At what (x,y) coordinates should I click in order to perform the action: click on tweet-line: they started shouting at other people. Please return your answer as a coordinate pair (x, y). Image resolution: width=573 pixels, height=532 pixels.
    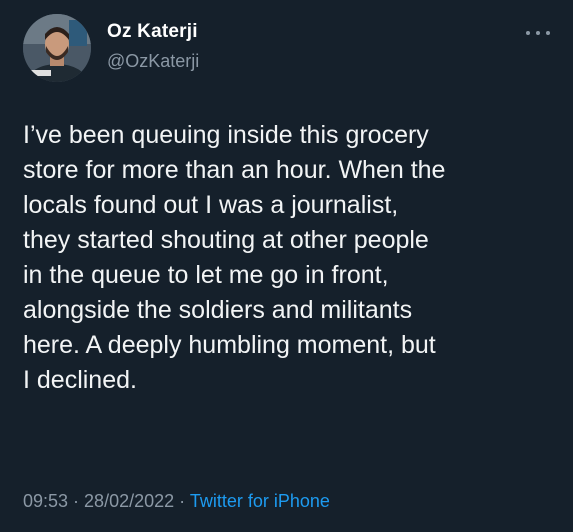
    Looking at the image, I should click on (226, 240).